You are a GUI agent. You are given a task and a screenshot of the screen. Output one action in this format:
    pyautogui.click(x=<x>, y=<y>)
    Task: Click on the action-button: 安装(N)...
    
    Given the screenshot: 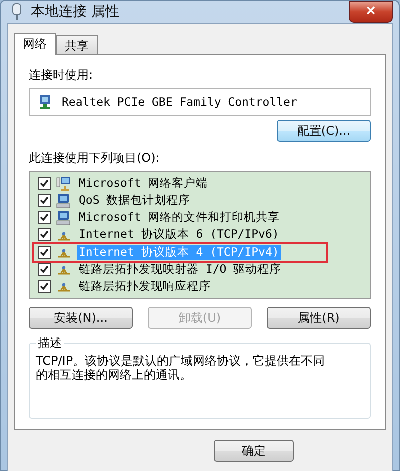 What is the action you would take?
    pyautogui.click(x=81, y=318)
    